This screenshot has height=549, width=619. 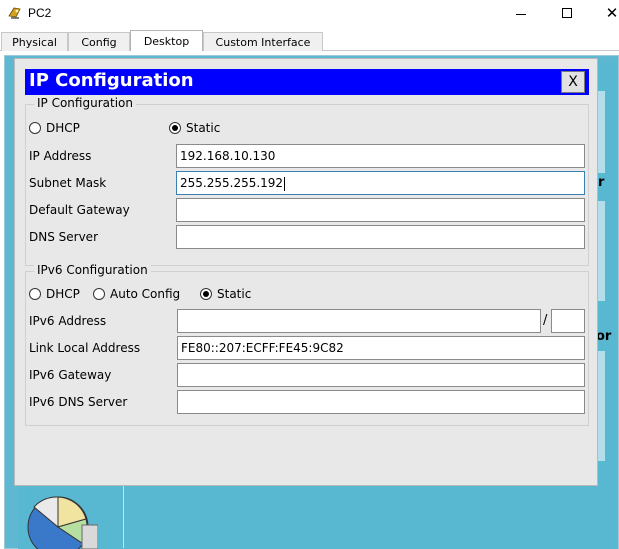 What do you see at coordinates (381, 375) in the screenshot?
I see `ipv6-gateway-input` at bounding box center [381, 375].